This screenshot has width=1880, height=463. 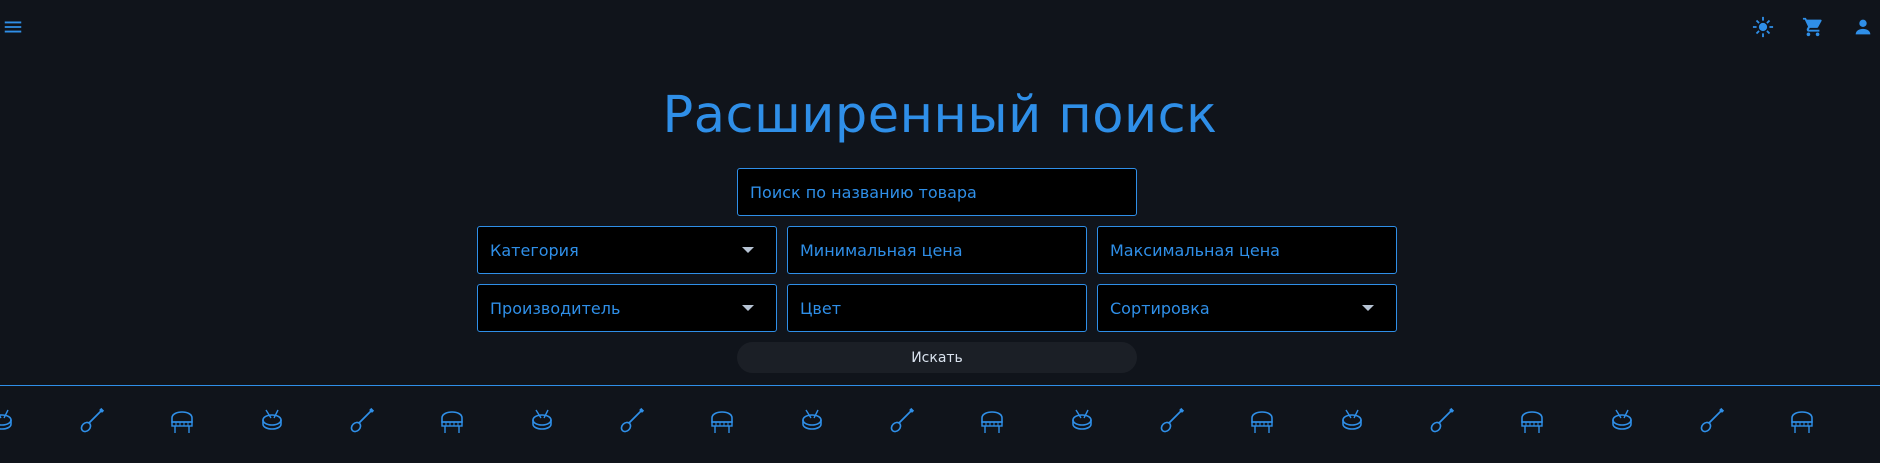 I want to click on min-price-input: Минимальная цена, so click(x=937, y=250).